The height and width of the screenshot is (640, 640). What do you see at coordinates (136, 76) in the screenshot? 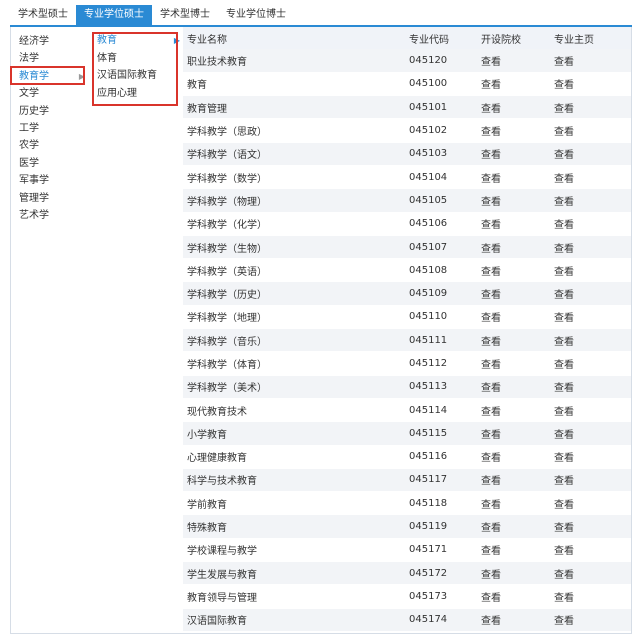
I see `subcategory-item: 汉语国际教育` at bounding box center [136, 76].